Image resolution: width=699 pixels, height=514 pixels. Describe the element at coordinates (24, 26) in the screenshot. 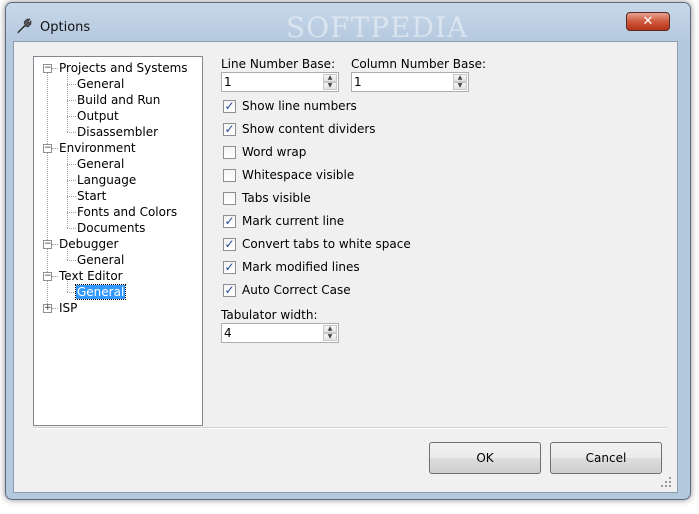

I see `wrench-icon` at that location.